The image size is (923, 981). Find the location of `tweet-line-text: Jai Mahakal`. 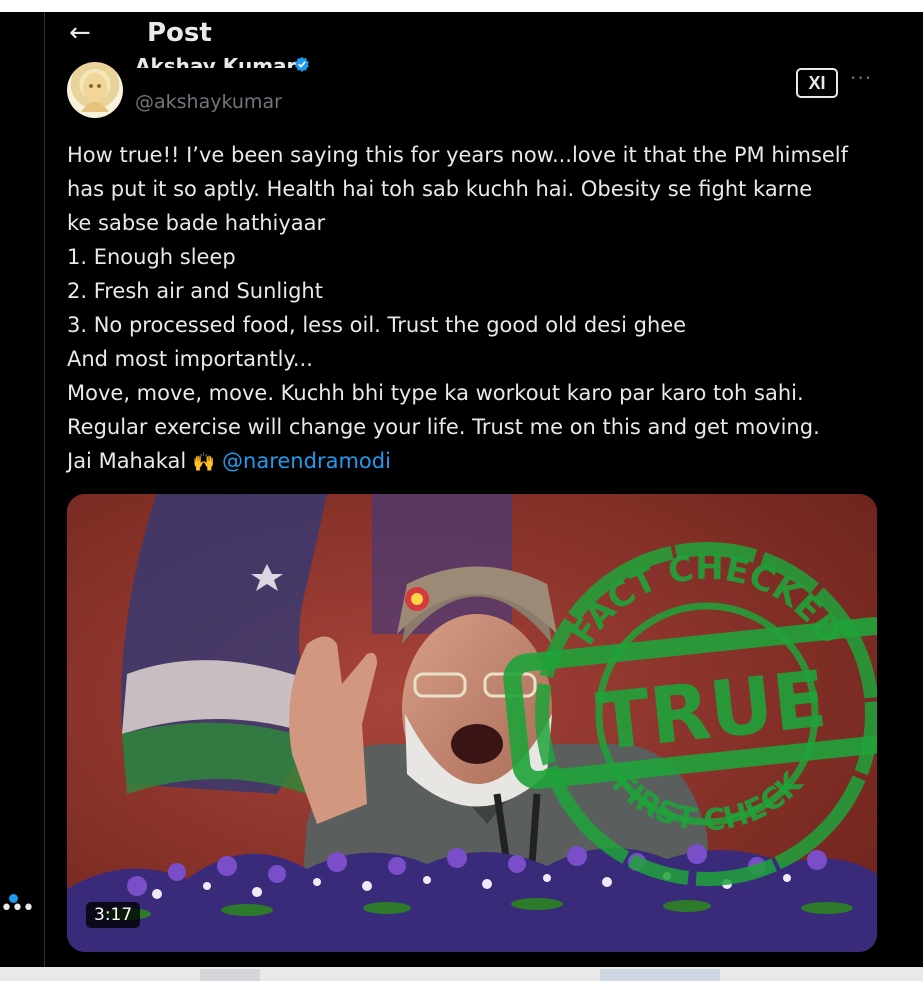

tweet-line-text: Jai Mahakal is located at coordinates (127, 461).